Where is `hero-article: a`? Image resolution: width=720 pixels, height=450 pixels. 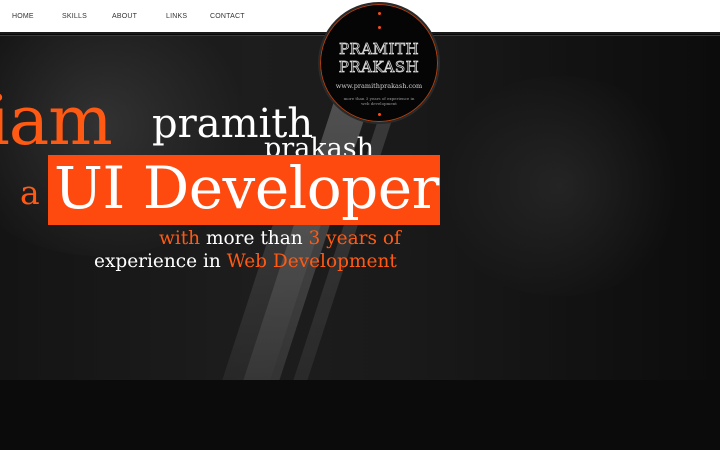
hero-article: a is located at coordinates (30, 192).